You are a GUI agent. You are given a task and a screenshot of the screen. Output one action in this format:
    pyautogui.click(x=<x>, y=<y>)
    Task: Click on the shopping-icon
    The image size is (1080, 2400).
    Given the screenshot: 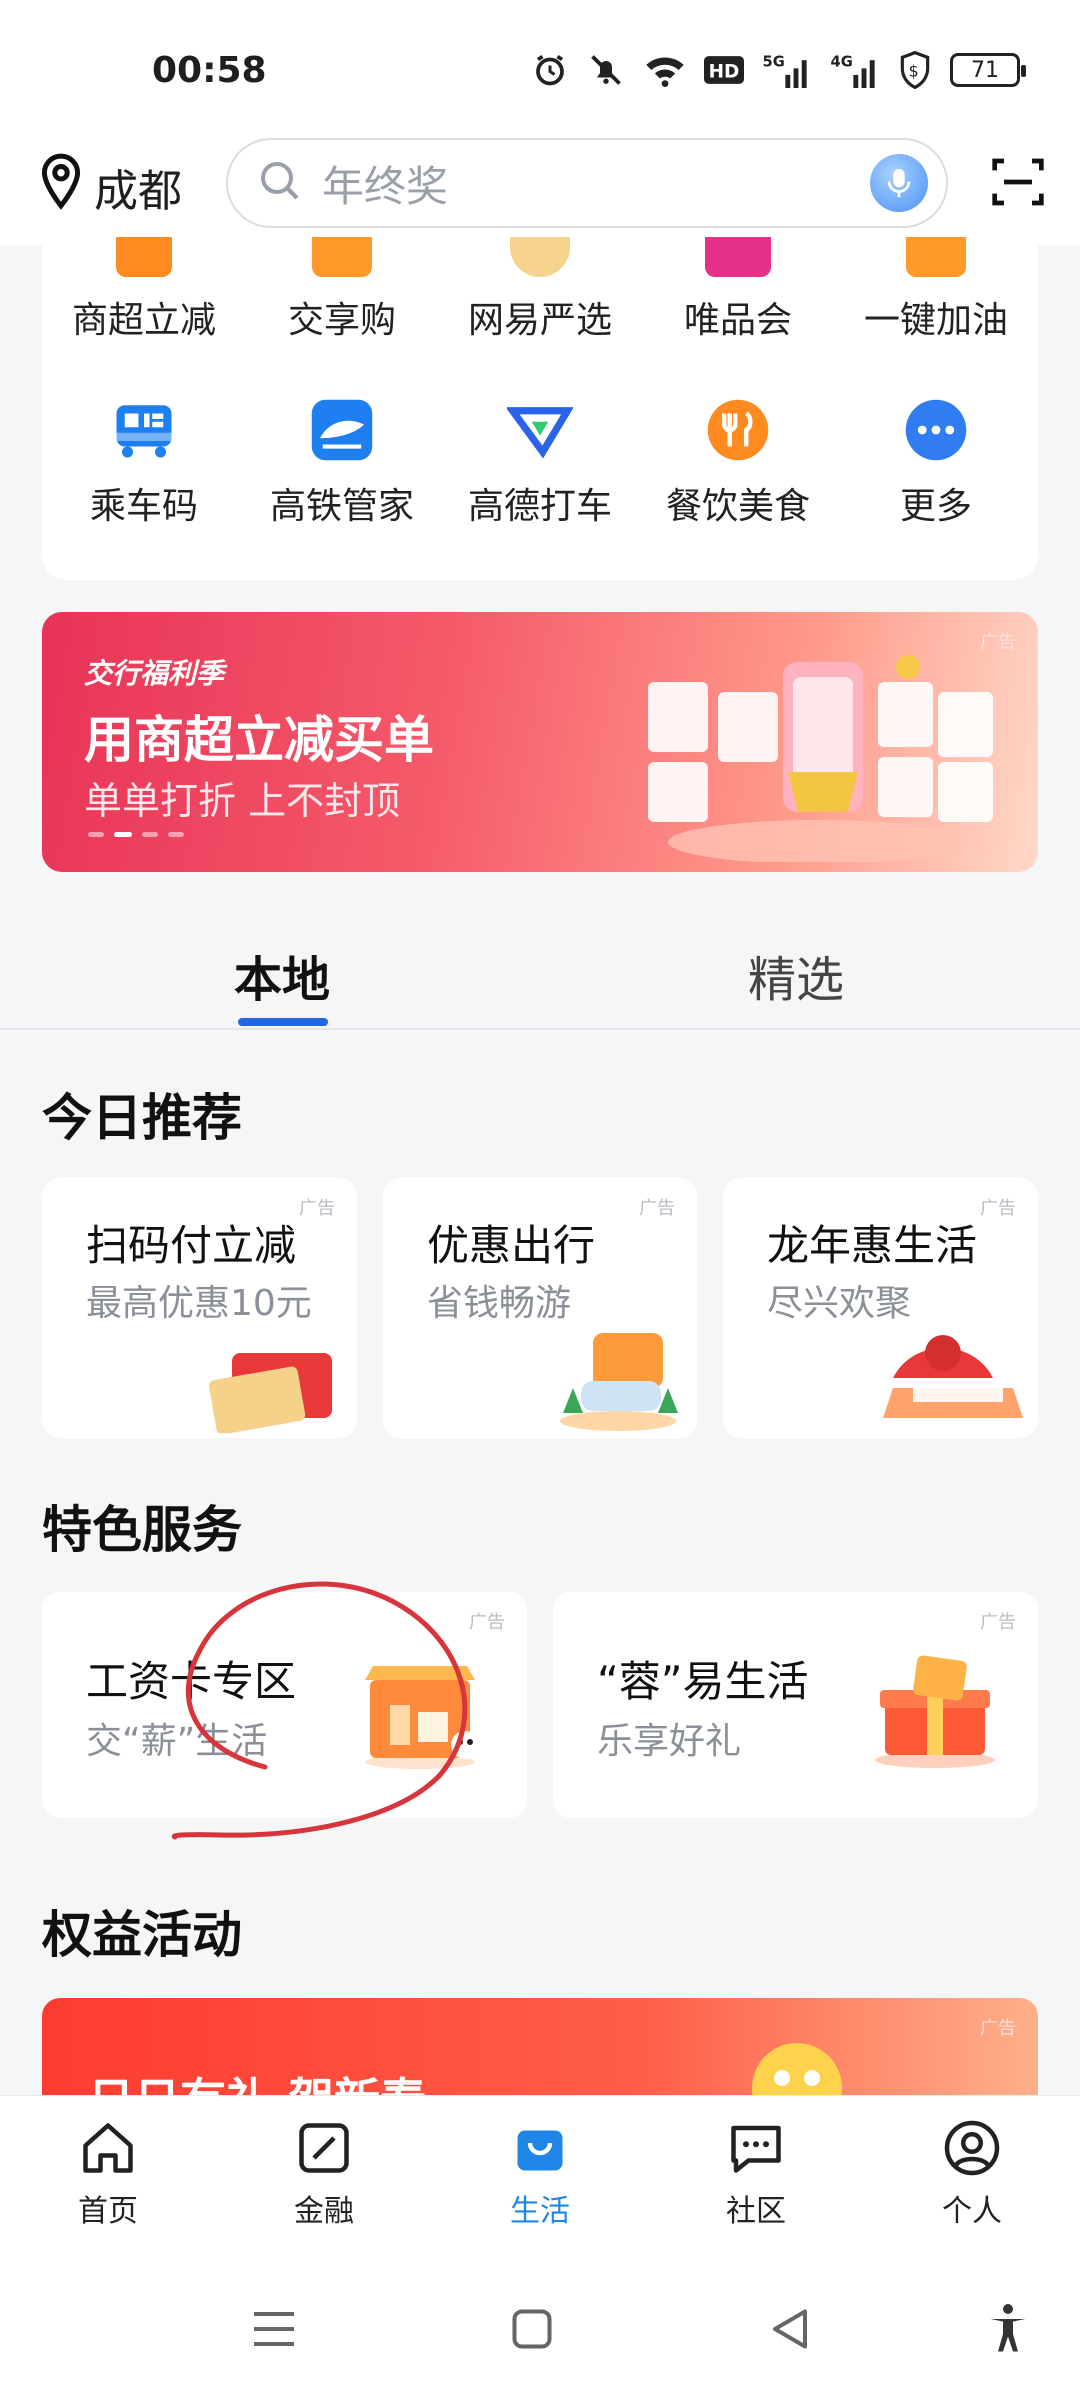 What is the action you would take?
    pyautogui.click(x=342, y=257)
    